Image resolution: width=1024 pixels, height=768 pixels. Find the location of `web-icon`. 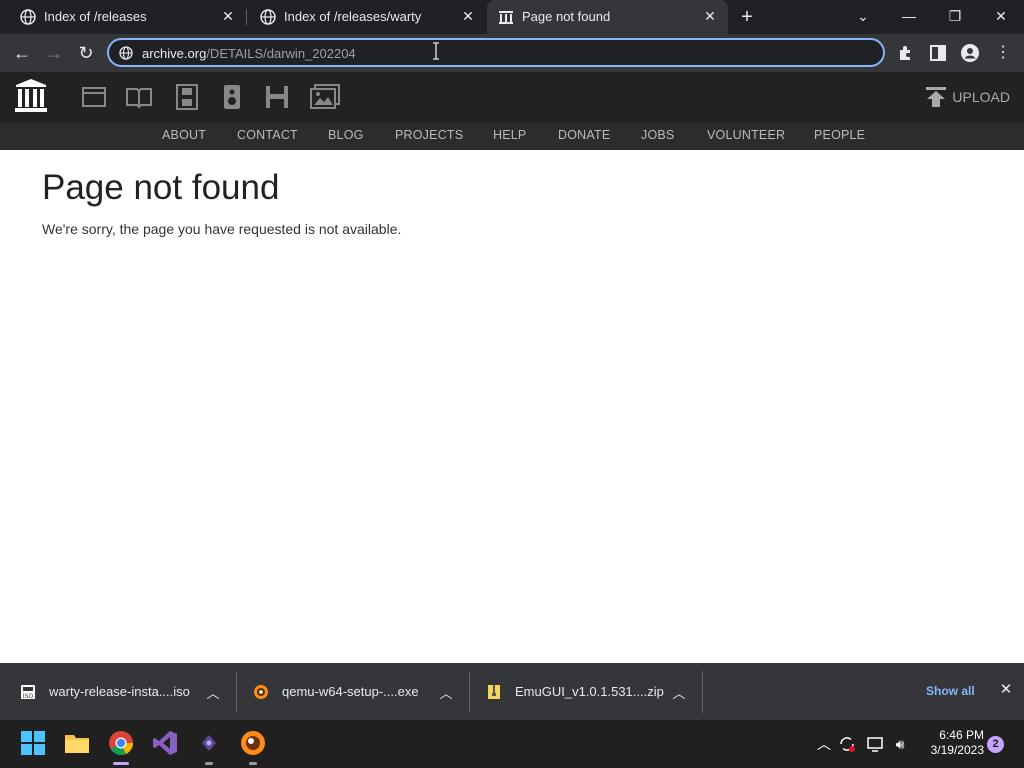

web-icon is located at coordinates (94, 97).